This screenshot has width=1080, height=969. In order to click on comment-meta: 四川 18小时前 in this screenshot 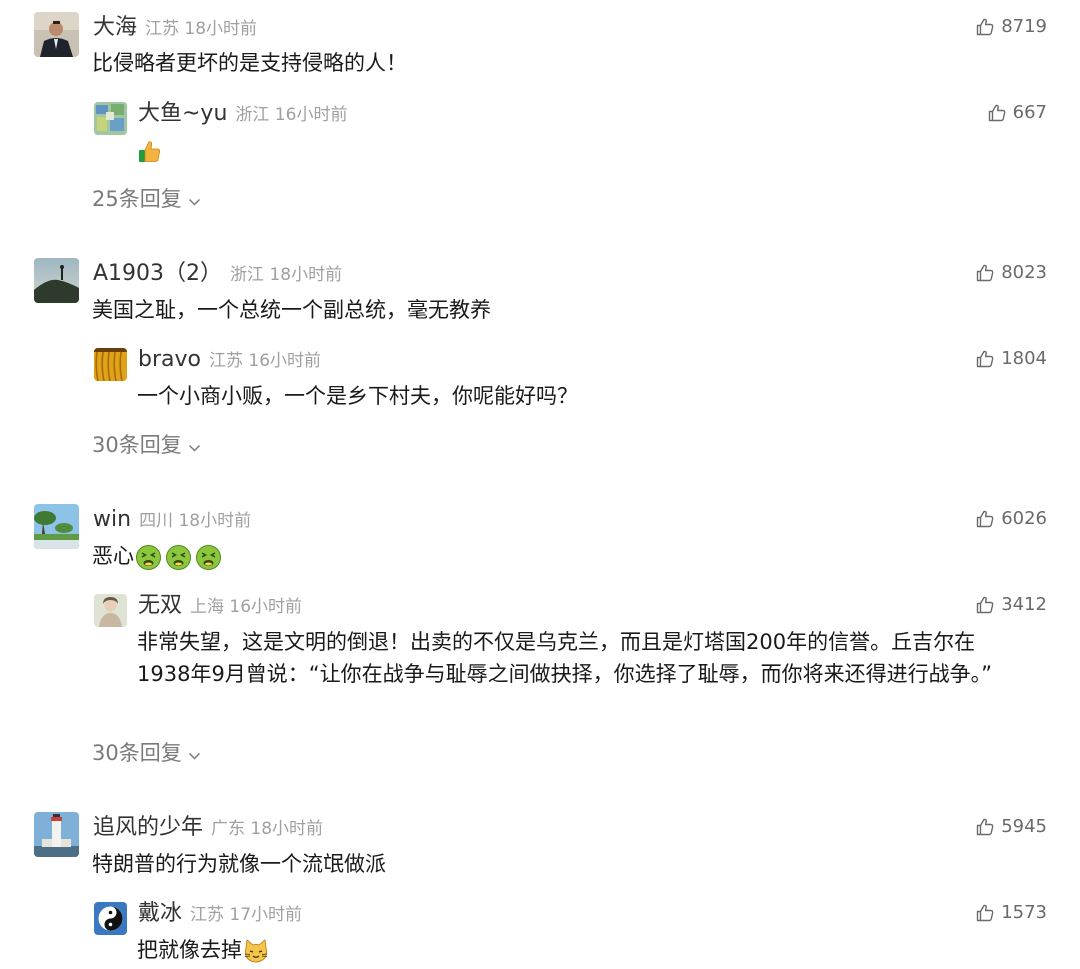, I will do `click(195, 521)`.